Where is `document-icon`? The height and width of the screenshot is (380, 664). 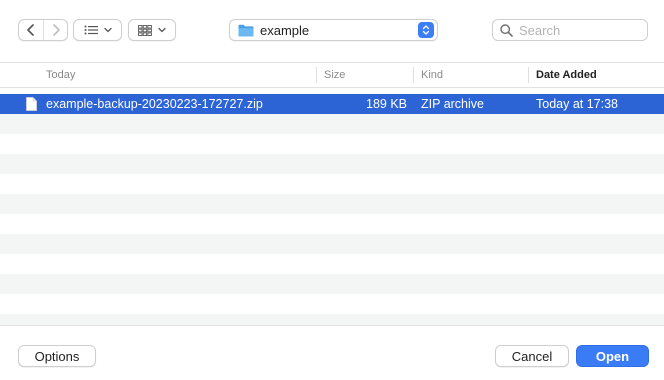 document-icon is located at coordinates (31, 104).